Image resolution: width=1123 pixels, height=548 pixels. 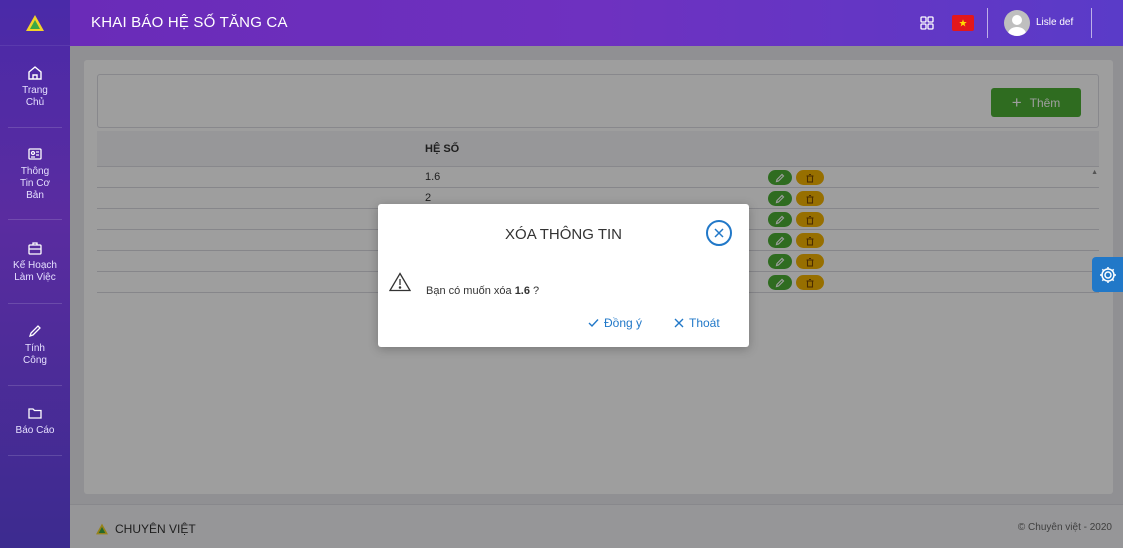 I want to click on column-header-coefficient: HỆ SỐ, so click(x=442, y=149).